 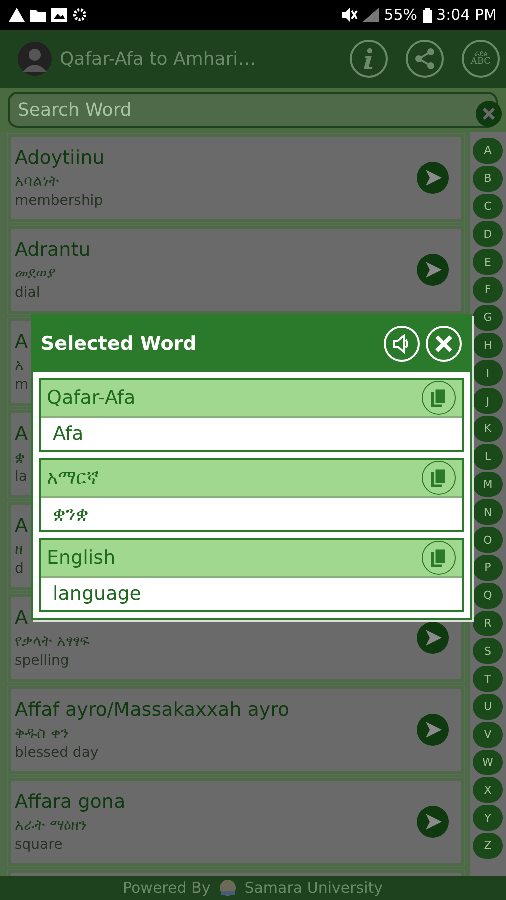 What do you see at coordinates (488, 818) in the screenshot?
I see `letter-button: Y` at bounding box center [488, 818].